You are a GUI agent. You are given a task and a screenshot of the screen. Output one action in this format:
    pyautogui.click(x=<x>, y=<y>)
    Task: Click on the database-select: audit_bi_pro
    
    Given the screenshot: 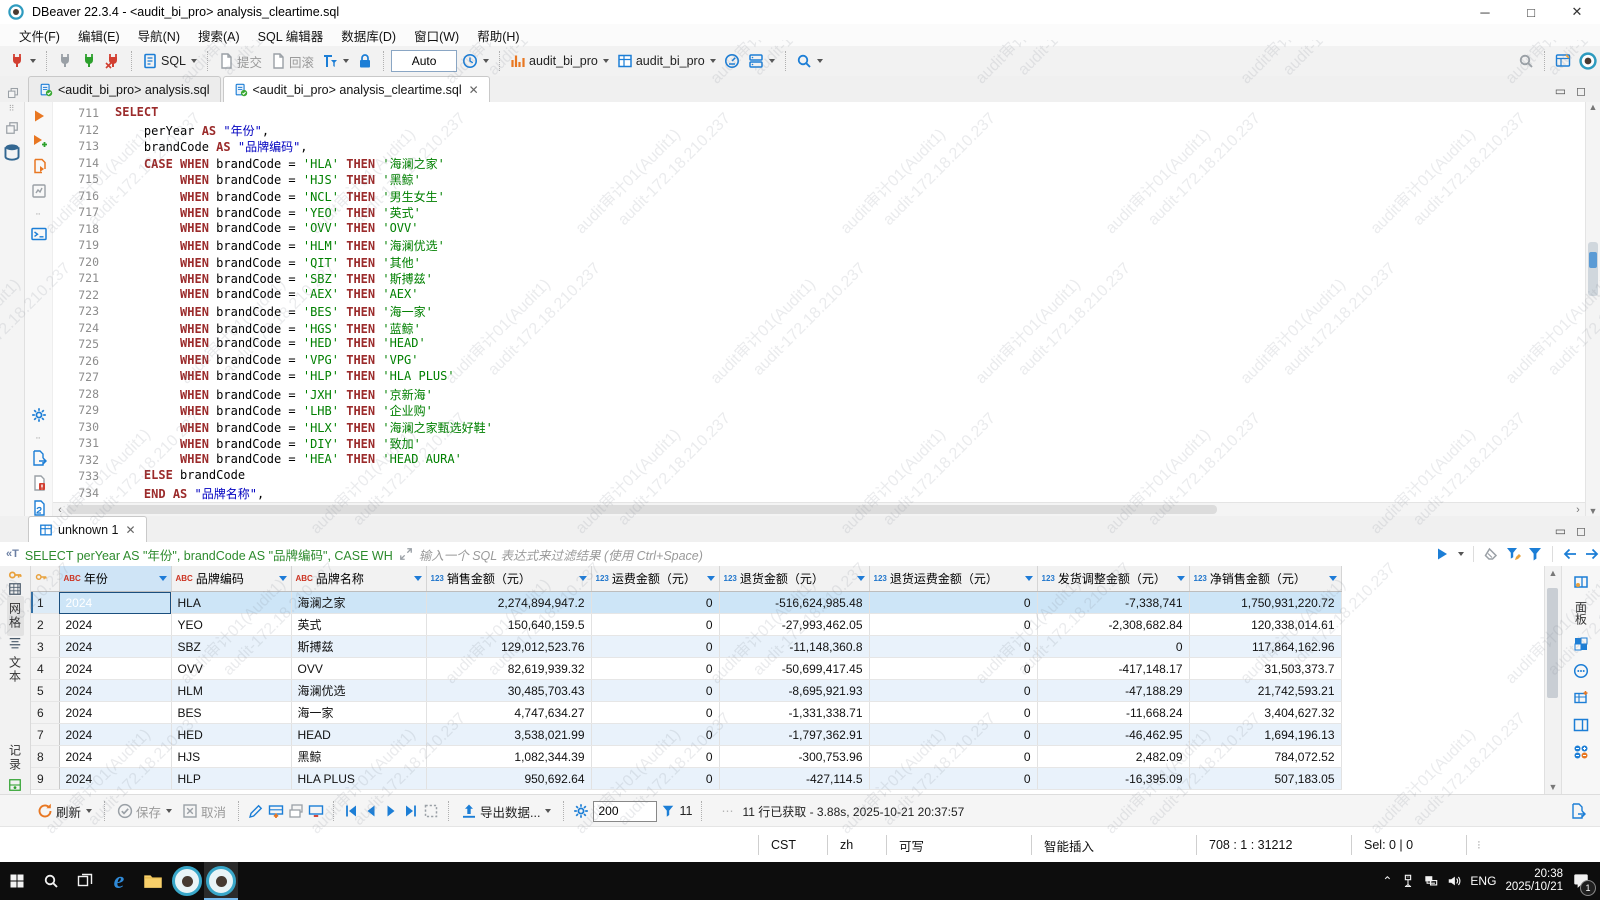 What is the action you would take?
    pyautogui.click(x=666, y=61)
    